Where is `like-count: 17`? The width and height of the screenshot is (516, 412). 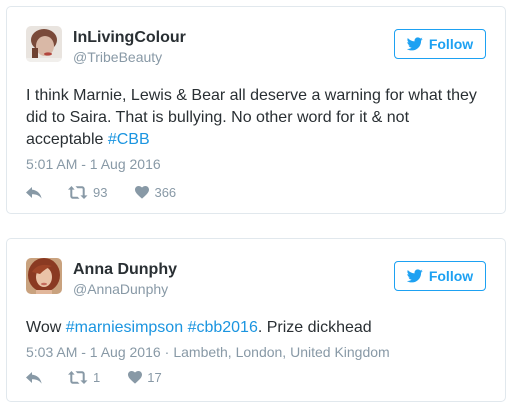
like-count: 17 is located at coordinates (154, 377).